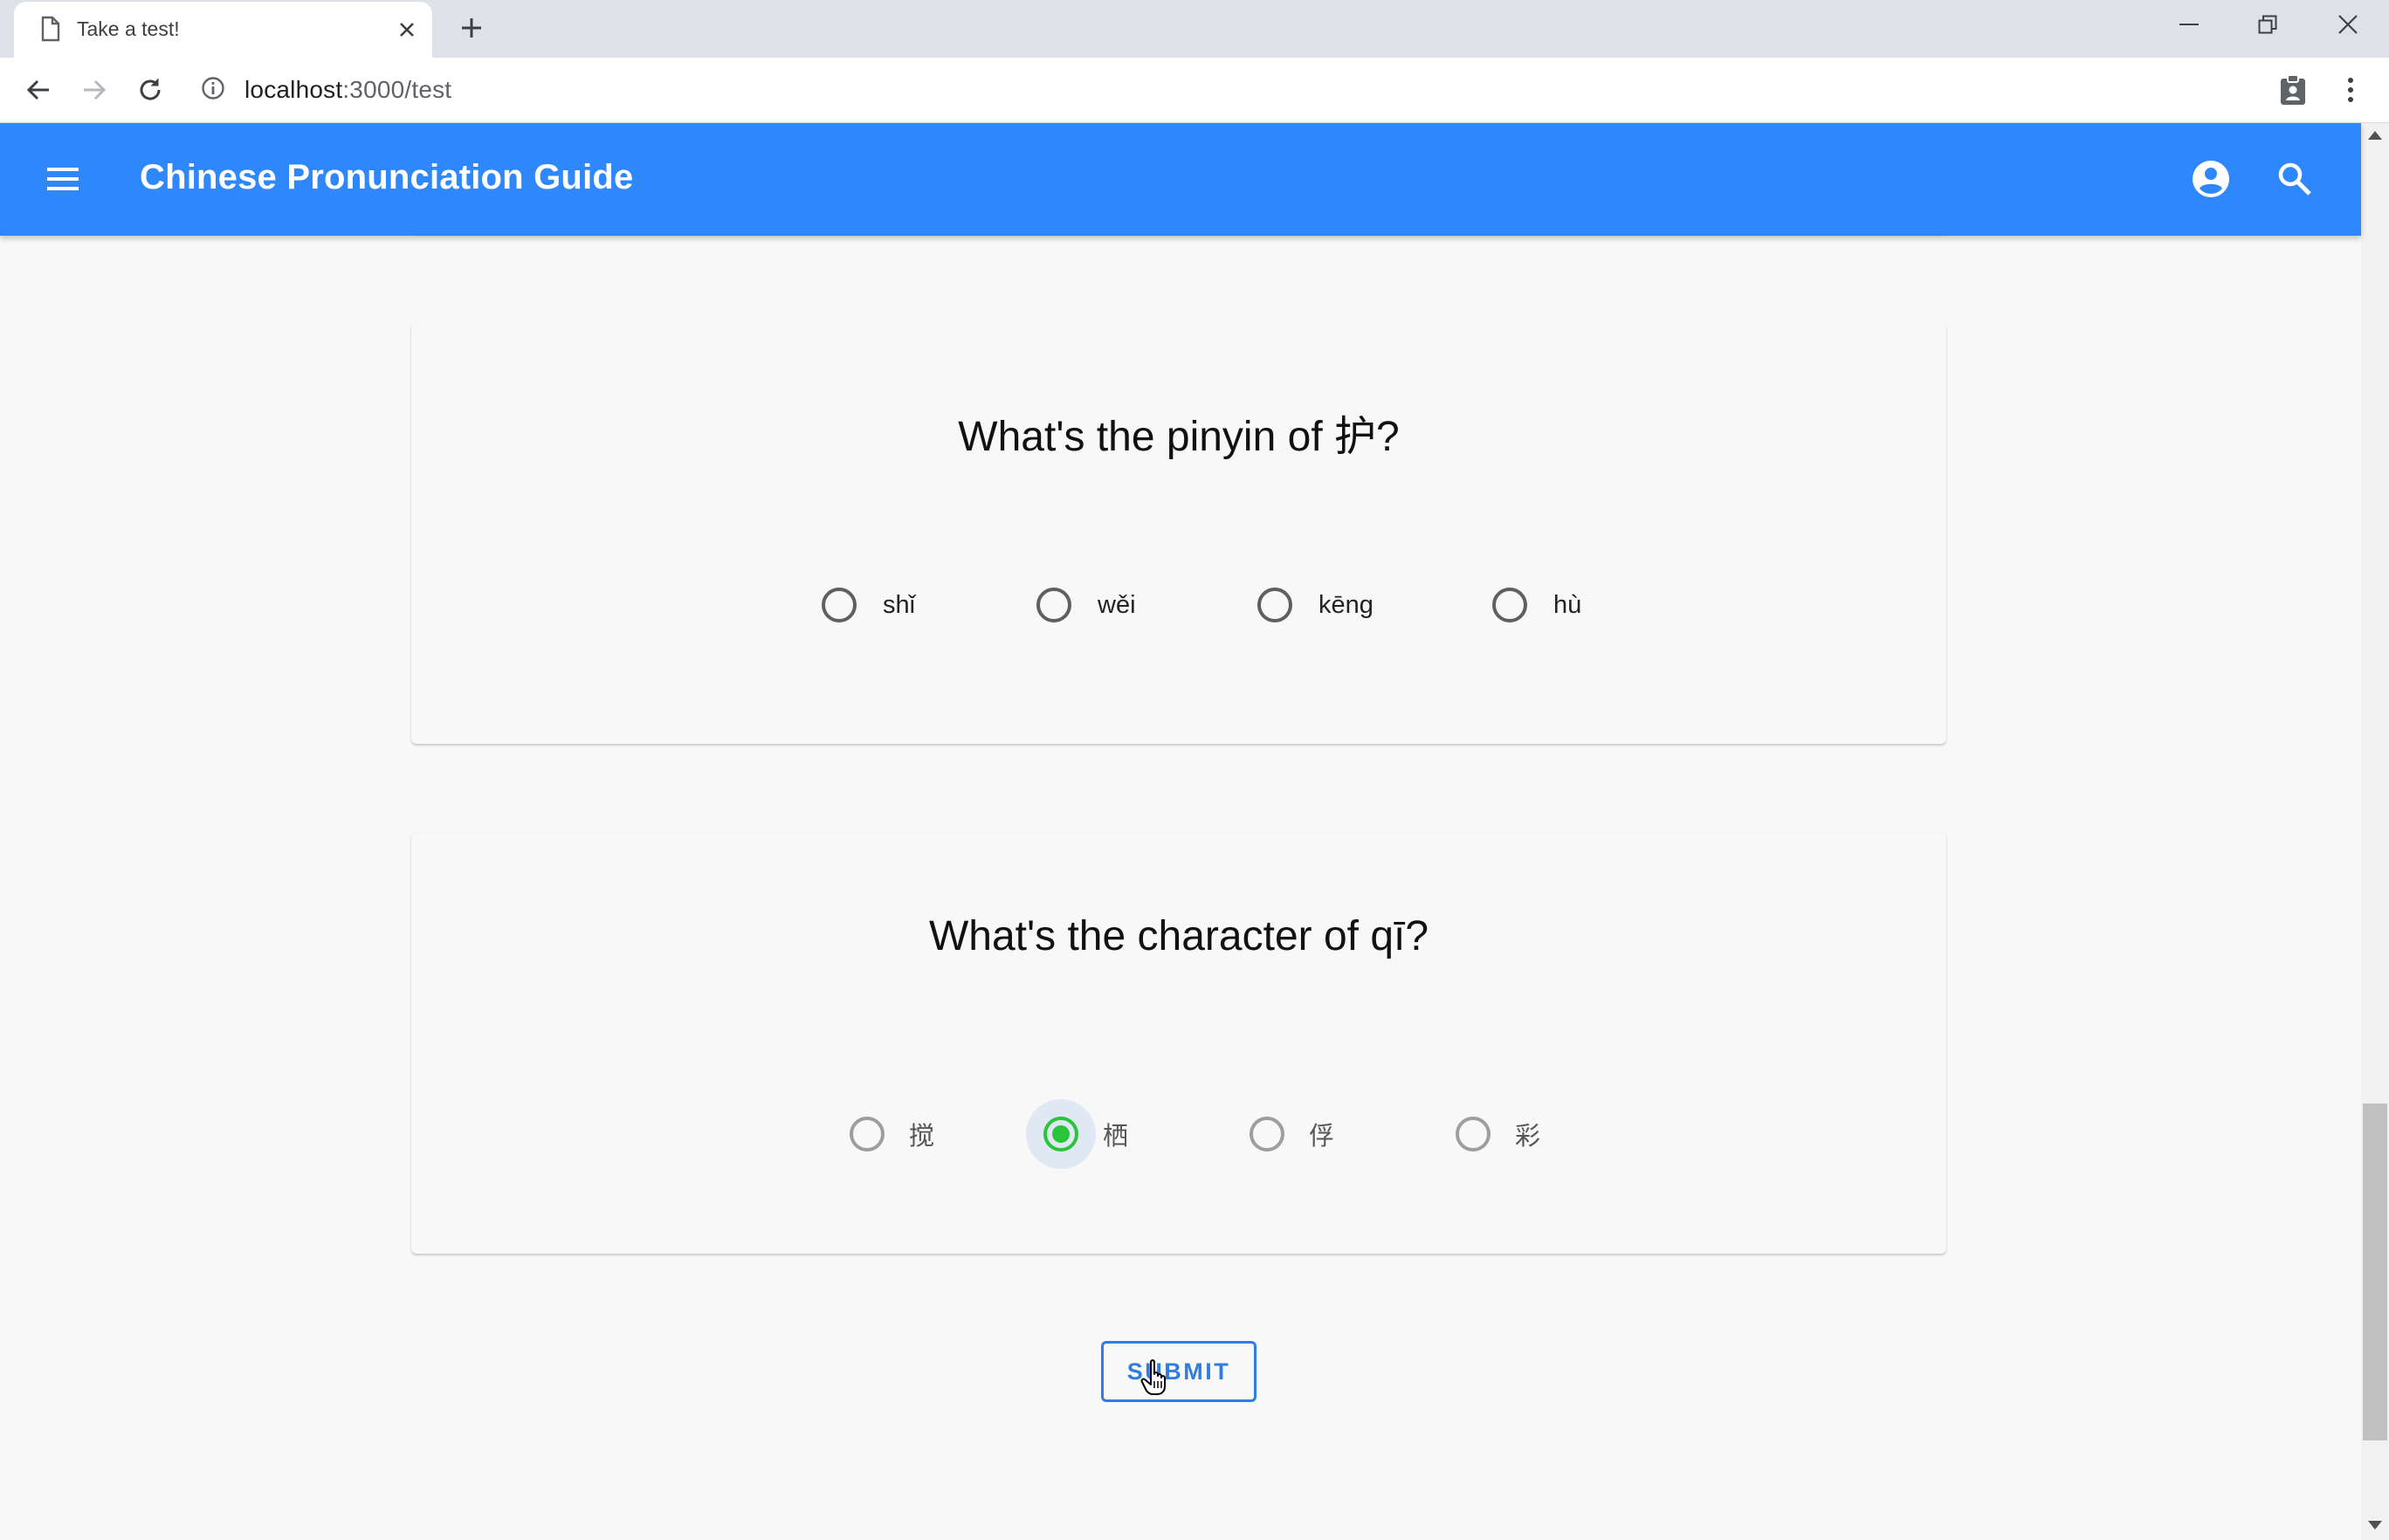  What do you see at coordinates (94, 90) in the screenshot?
I see `forward-icon` at bounding box center [94, 90].